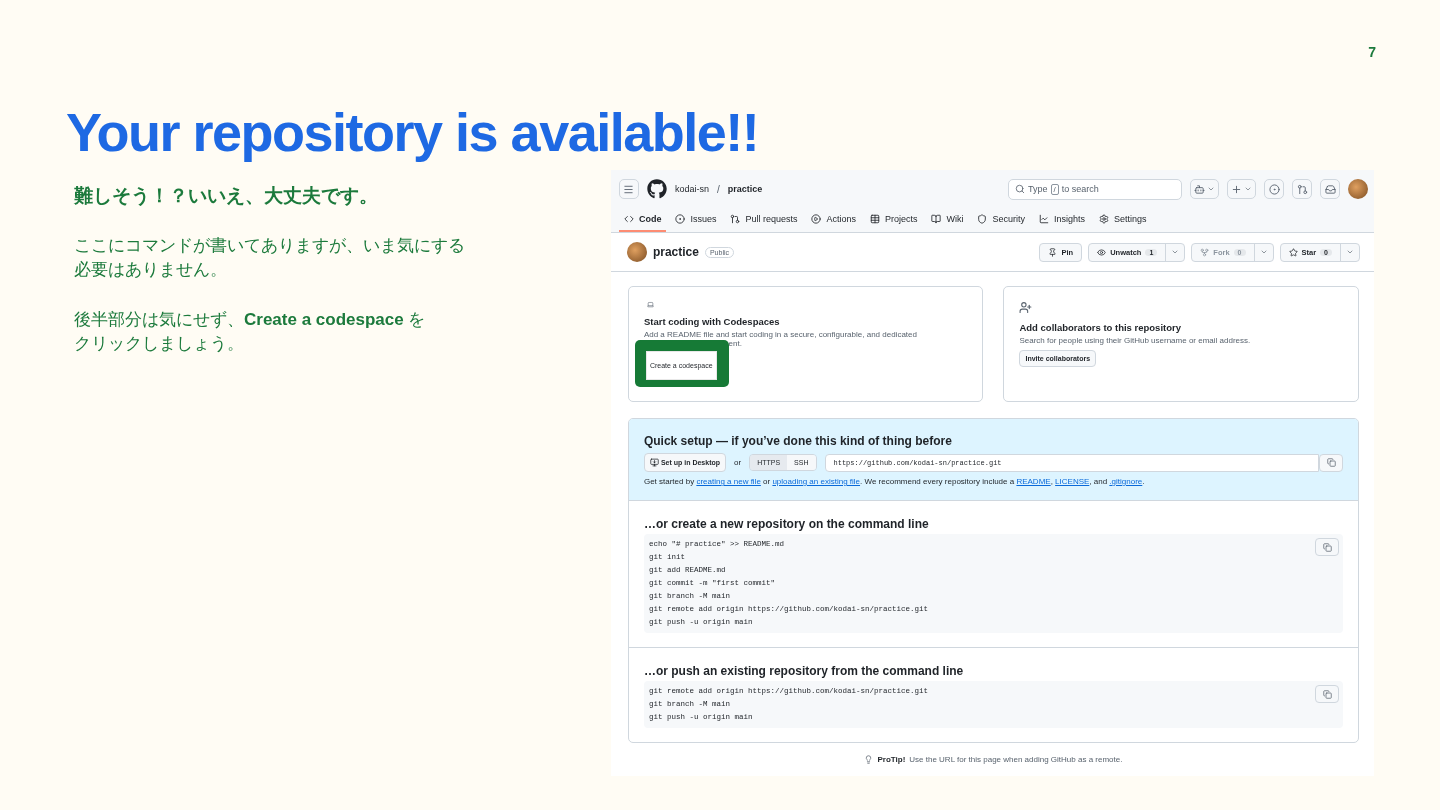 This screenshot has height=810, width=1440. Describe the element at coordinates (1293, 252) in the screenshot. I see `star-icon` at that location.